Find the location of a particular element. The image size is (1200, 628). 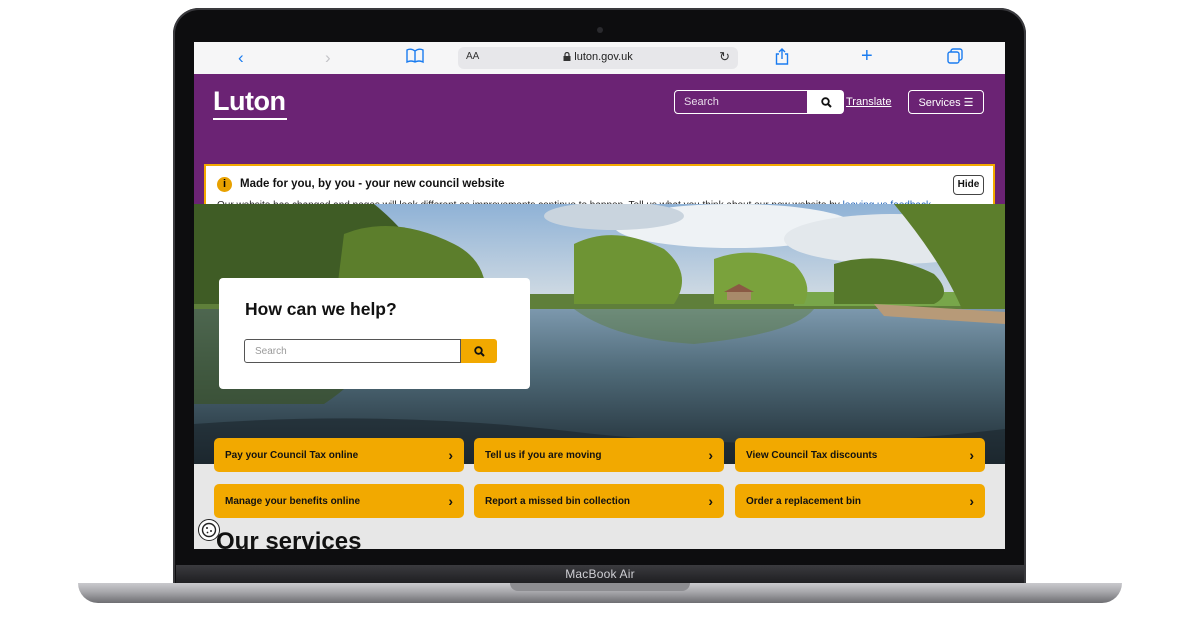

quick-link-council-tax-discounts: View Council Tax discounts › is located at coordinates (860, 455).